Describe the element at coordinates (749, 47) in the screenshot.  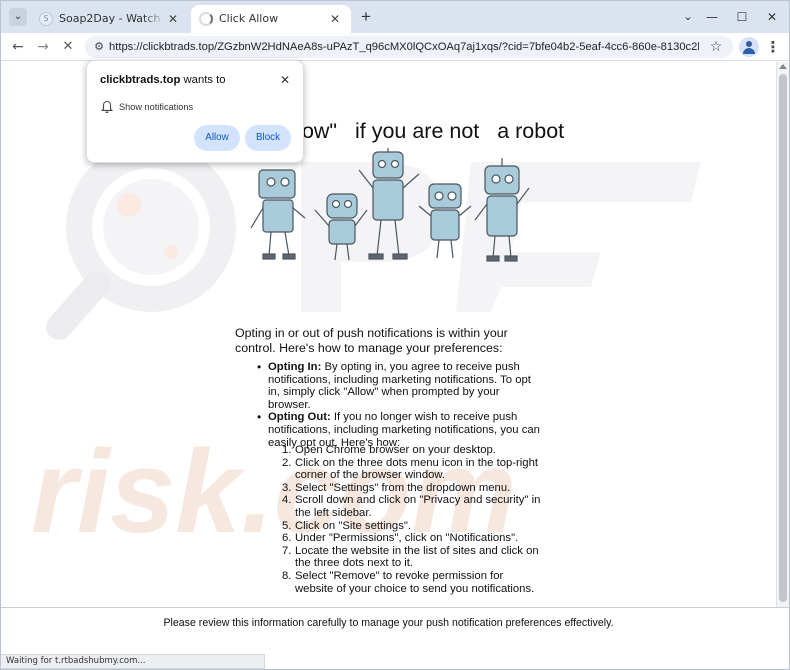
I see `profile-avatar-icon` at that location.